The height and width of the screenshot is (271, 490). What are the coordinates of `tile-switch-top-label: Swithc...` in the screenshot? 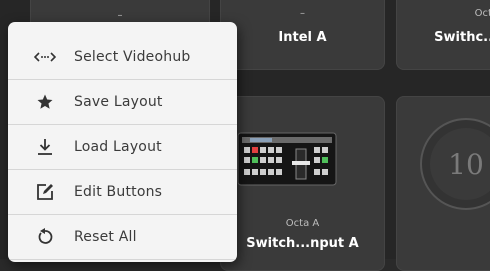 It's located at (462, 37).